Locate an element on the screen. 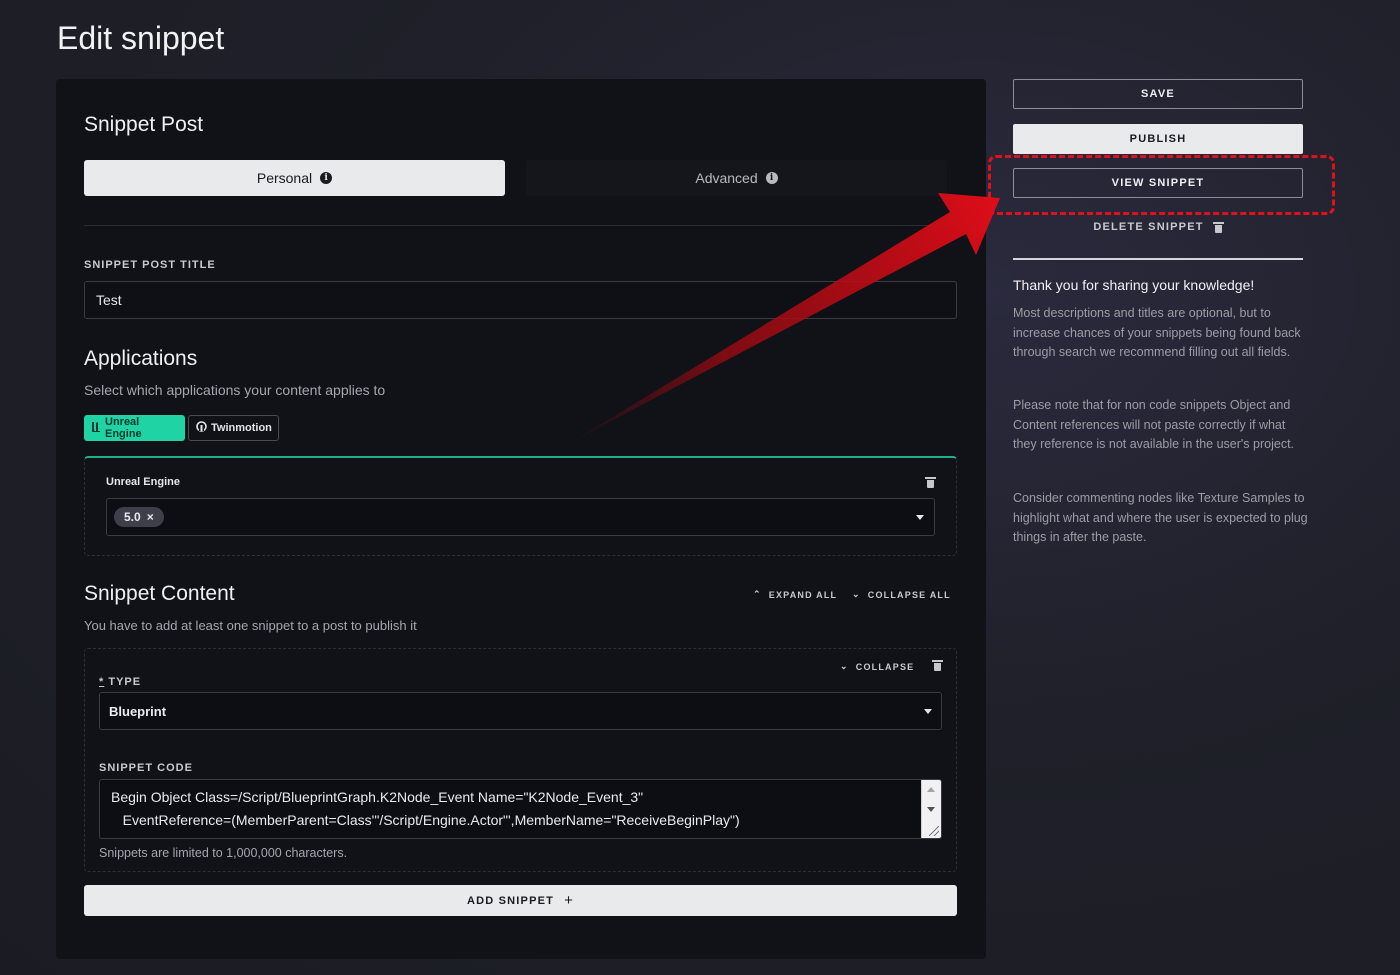 Image resolution: width=1400 pixels, height=975 pixels. unreal-engine-version-box: Unreal Engine 5.0 × is located at coordinates (520, 506).